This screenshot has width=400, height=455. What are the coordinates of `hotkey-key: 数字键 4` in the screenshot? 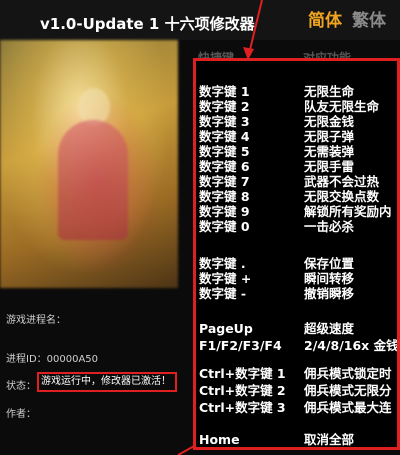 It's located at (224, 136).